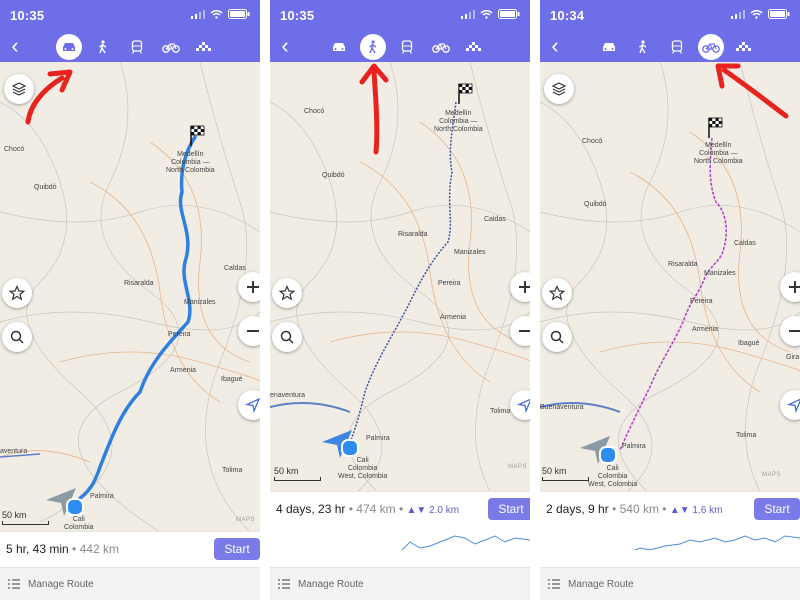 Image resolution: width=800 pixels, height=600 pixels. Describe the element at coordinates (486, 14) in the screenshot. I see `wifi-icon` at that location.